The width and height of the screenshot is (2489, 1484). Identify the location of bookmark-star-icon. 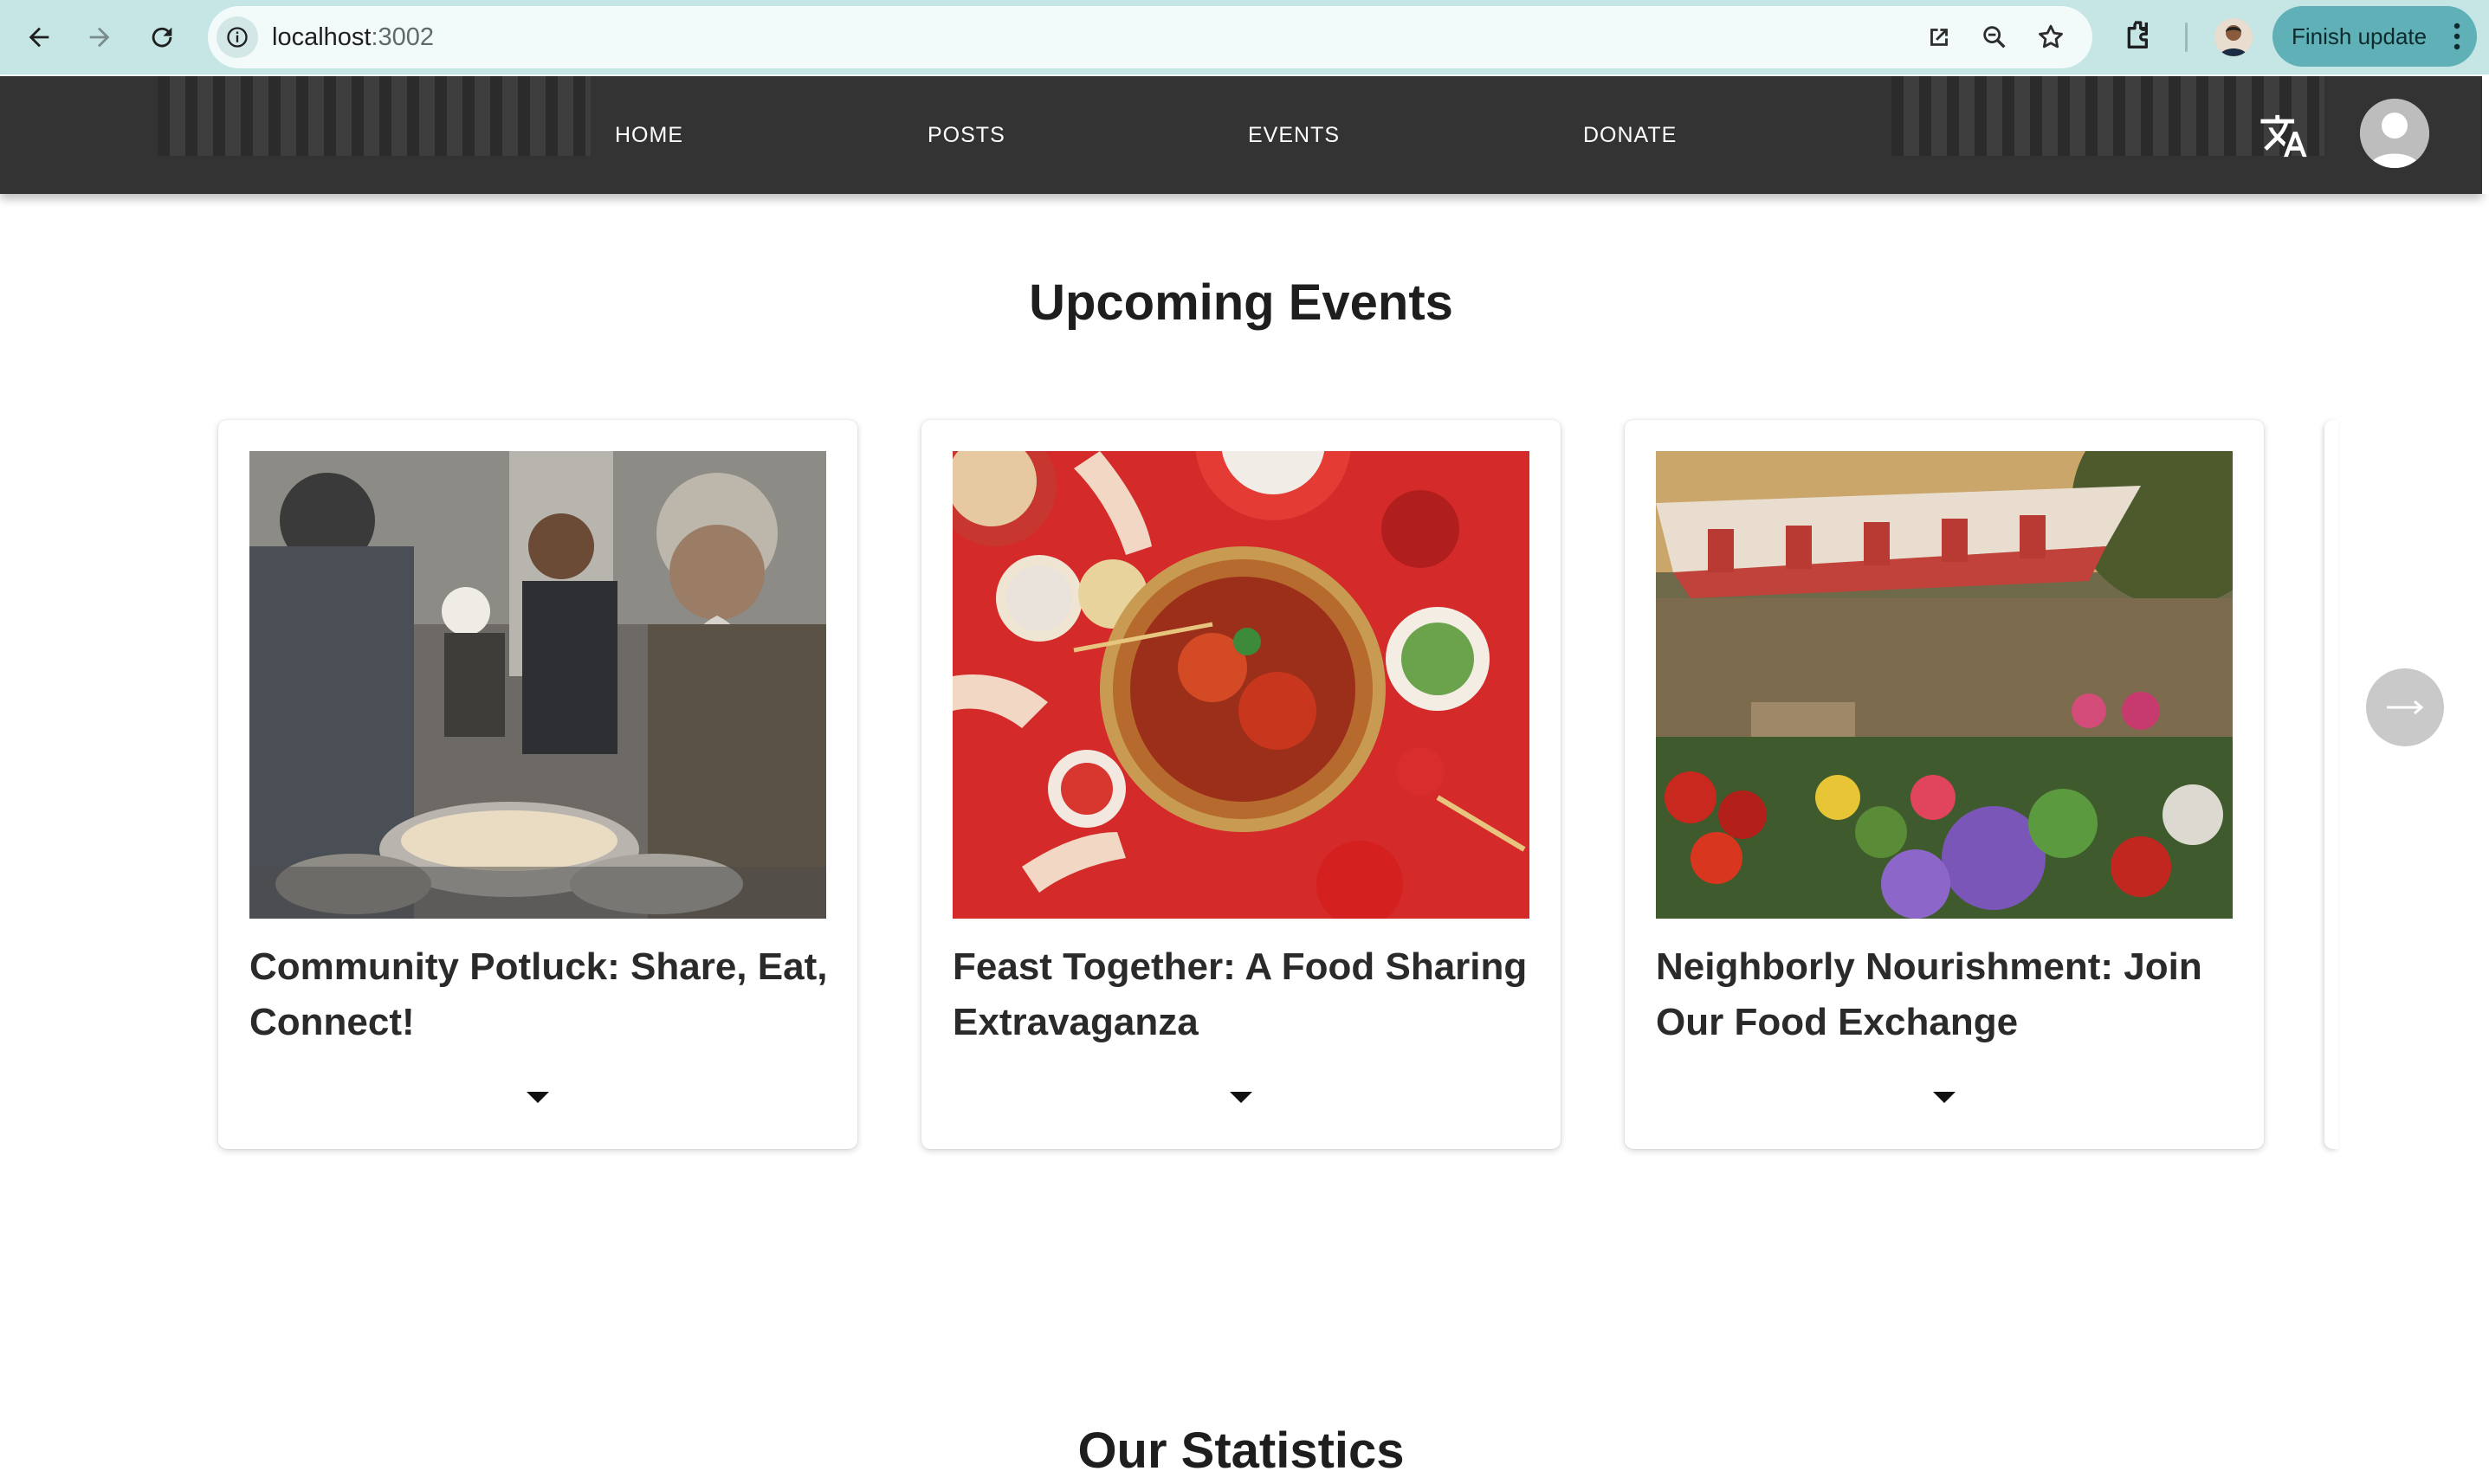
(2051, 37).